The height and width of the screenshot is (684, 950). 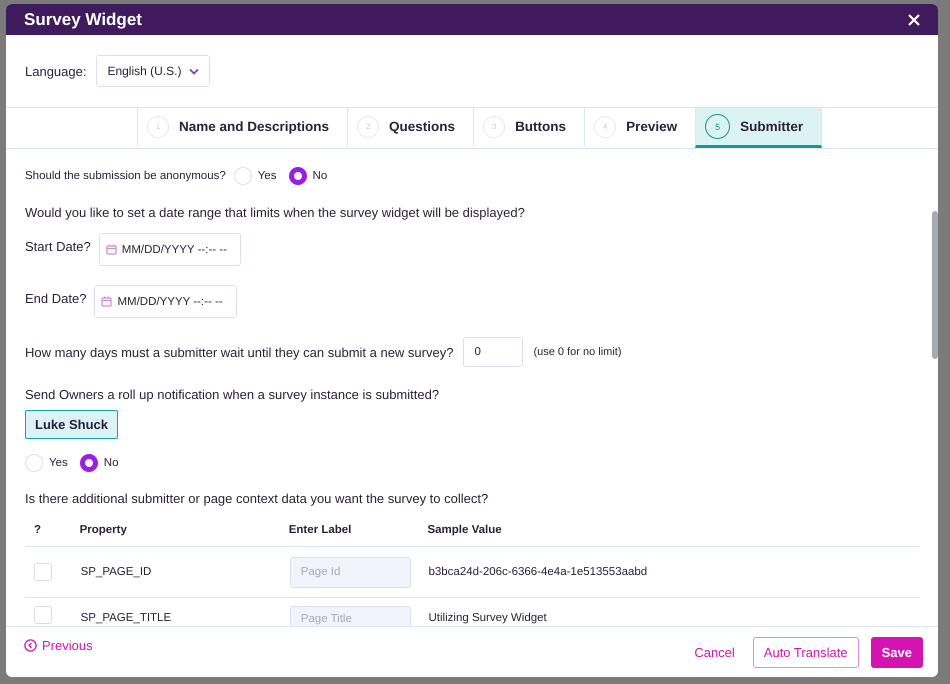 What do you see at coordinates (758, 128) in the screenshot?
I see `step-tab: 5 Submitter` at bounding box center [758, 128].